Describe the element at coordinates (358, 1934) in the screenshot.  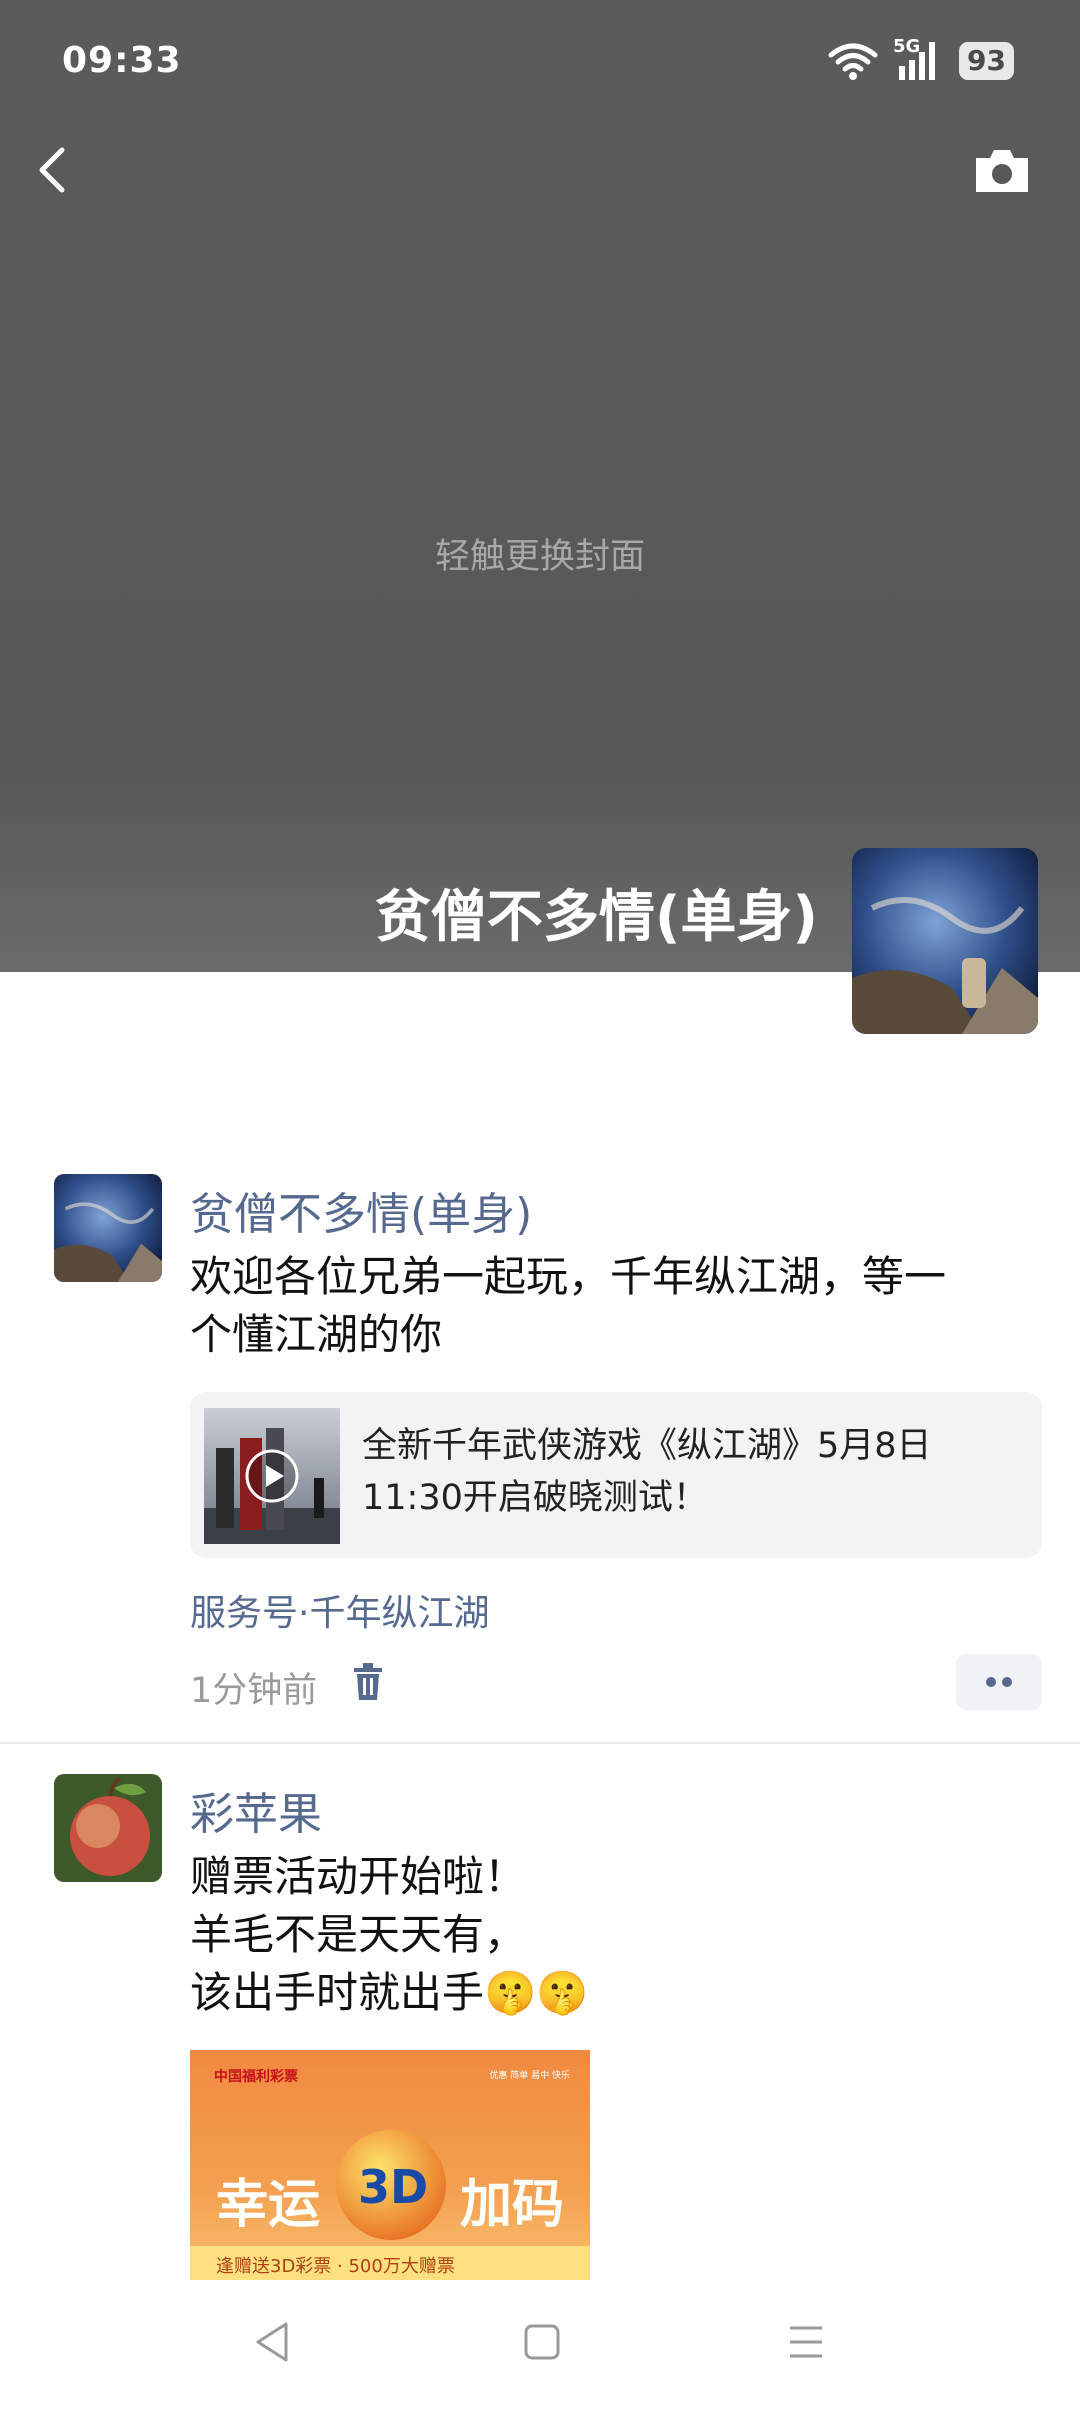
I see `post-text-line: 羊毛不是天天有，` at that location.